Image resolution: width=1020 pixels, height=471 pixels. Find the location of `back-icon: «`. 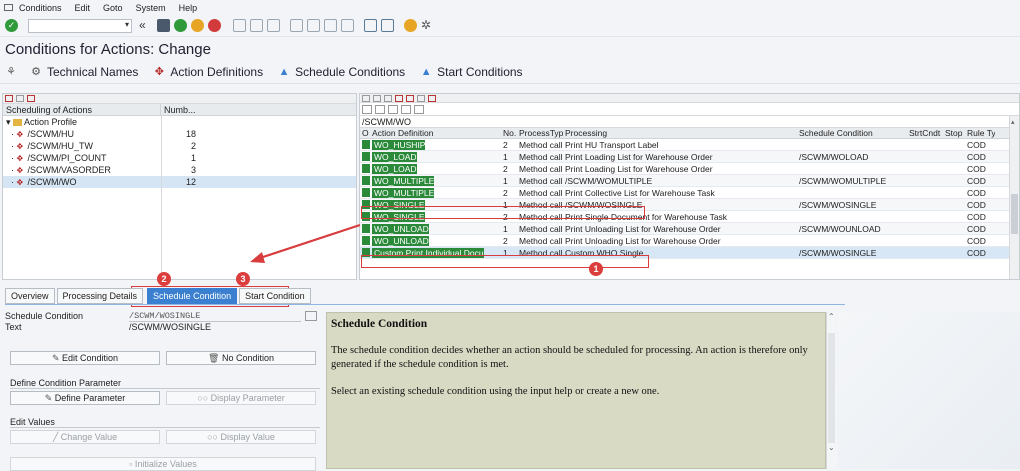

back-icon: « is located at coordinates (146, 25).